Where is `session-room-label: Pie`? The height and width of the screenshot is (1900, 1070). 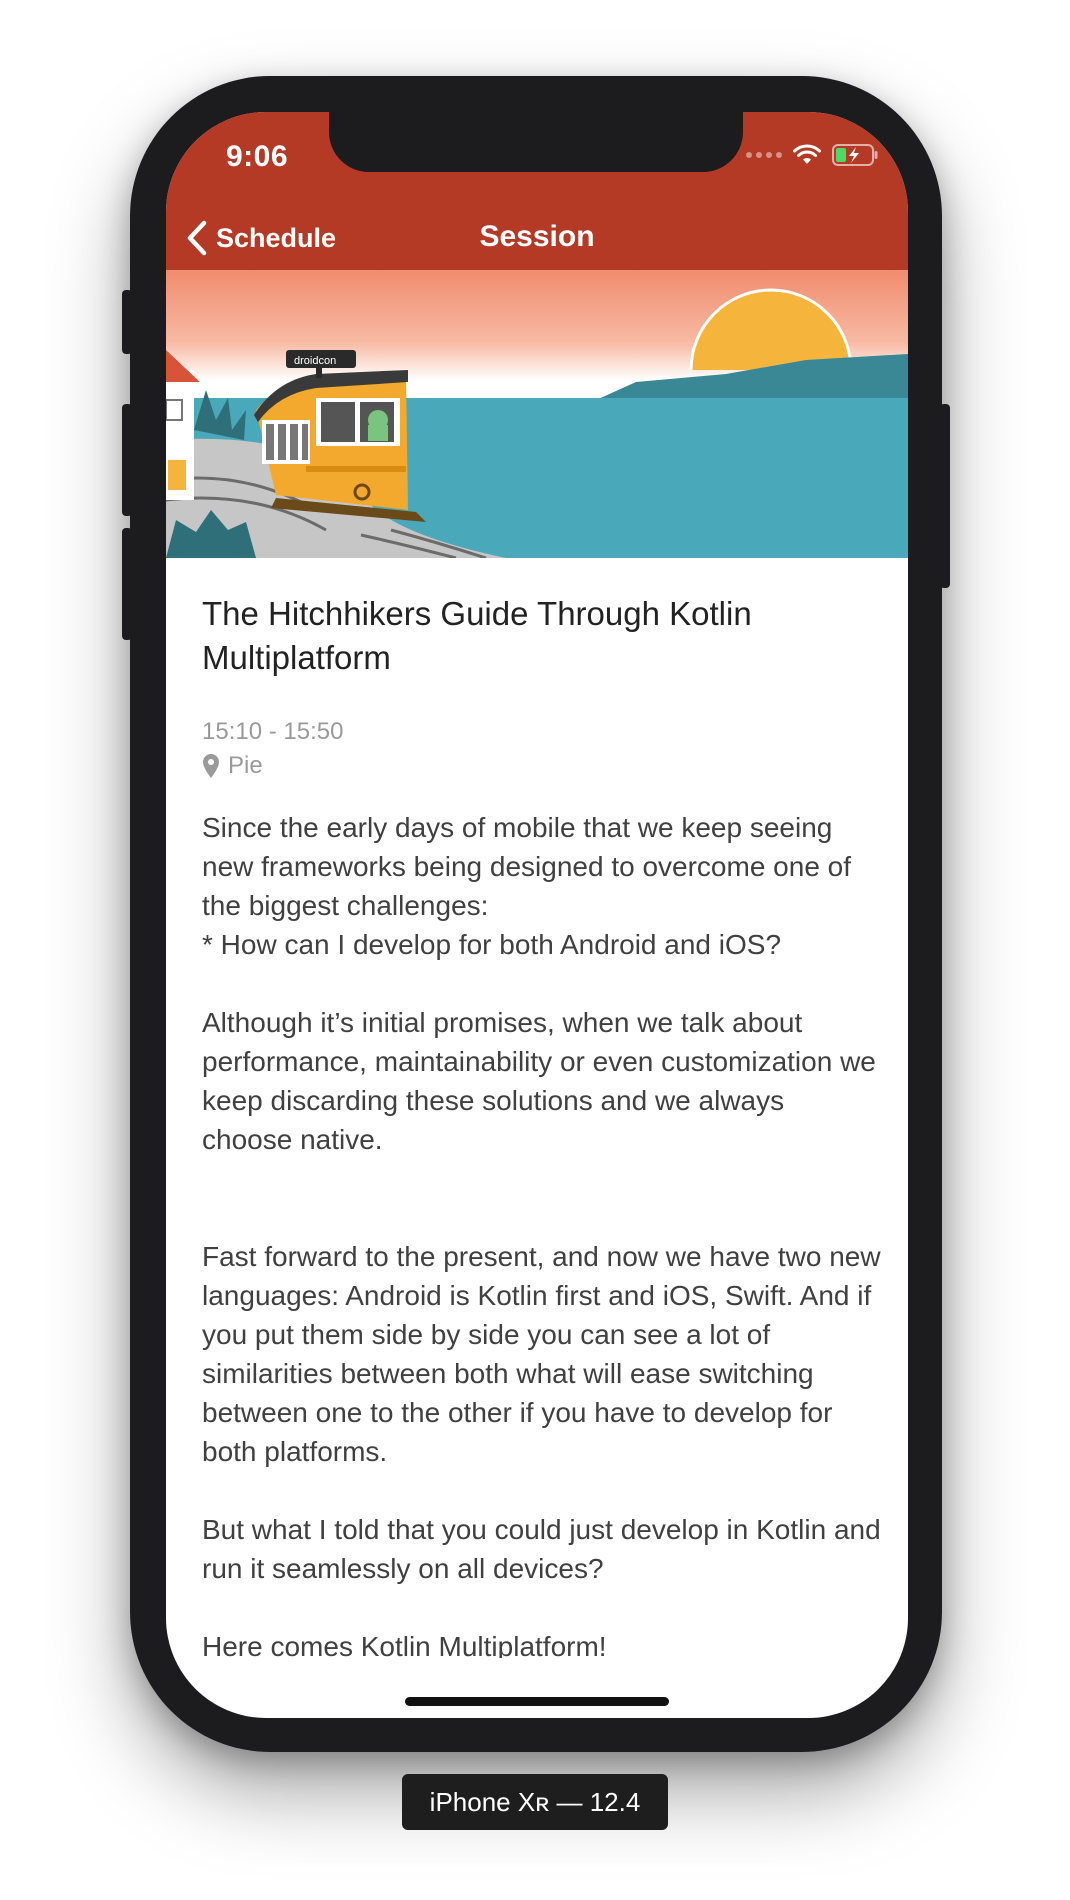 session-room-label: Pie is located at coordinates (245, 765).